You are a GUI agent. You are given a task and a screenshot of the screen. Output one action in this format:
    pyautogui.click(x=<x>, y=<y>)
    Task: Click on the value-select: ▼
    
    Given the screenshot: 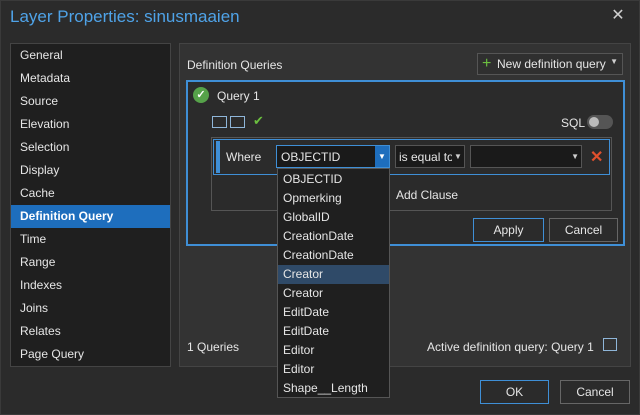 What is the action you would take?
    pyautogui.click(x=526, y=156)
    